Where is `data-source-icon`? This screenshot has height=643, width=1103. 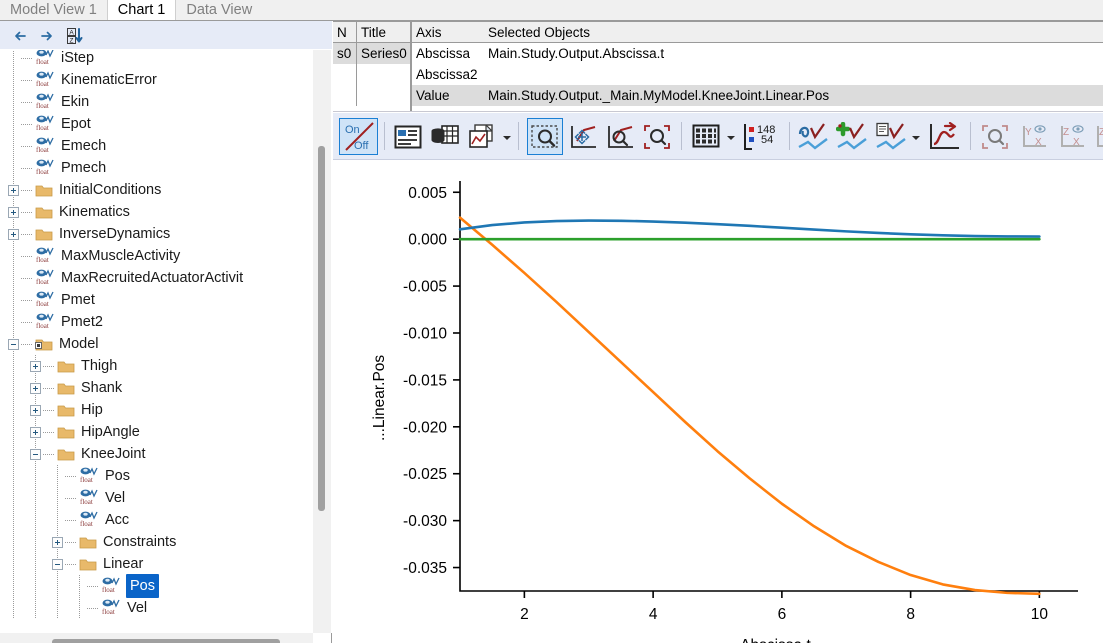
data-source-icon is located at coordinates (445, 136).